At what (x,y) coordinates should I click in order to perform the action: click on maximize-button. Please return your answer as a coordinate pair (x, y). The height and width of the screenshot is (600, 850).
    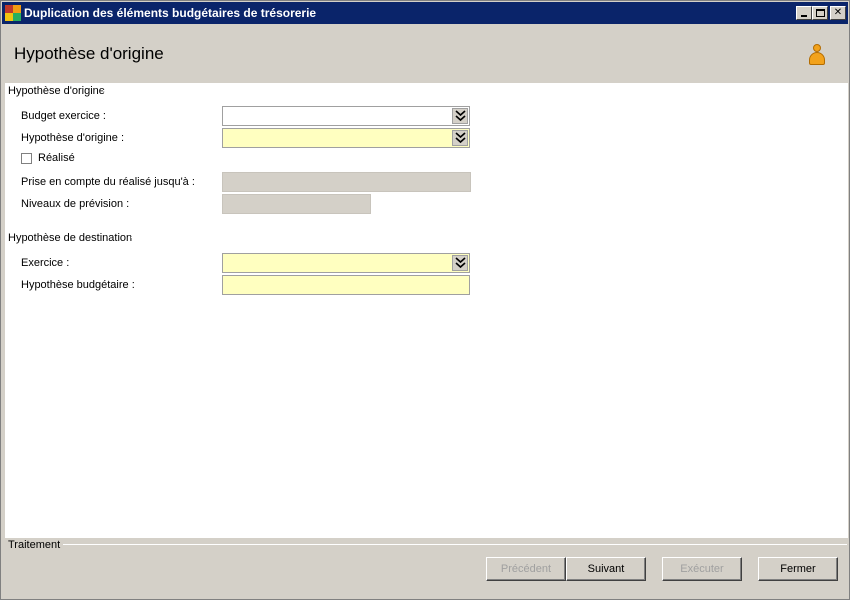
    Looking at the image, I should click on (820, 13).